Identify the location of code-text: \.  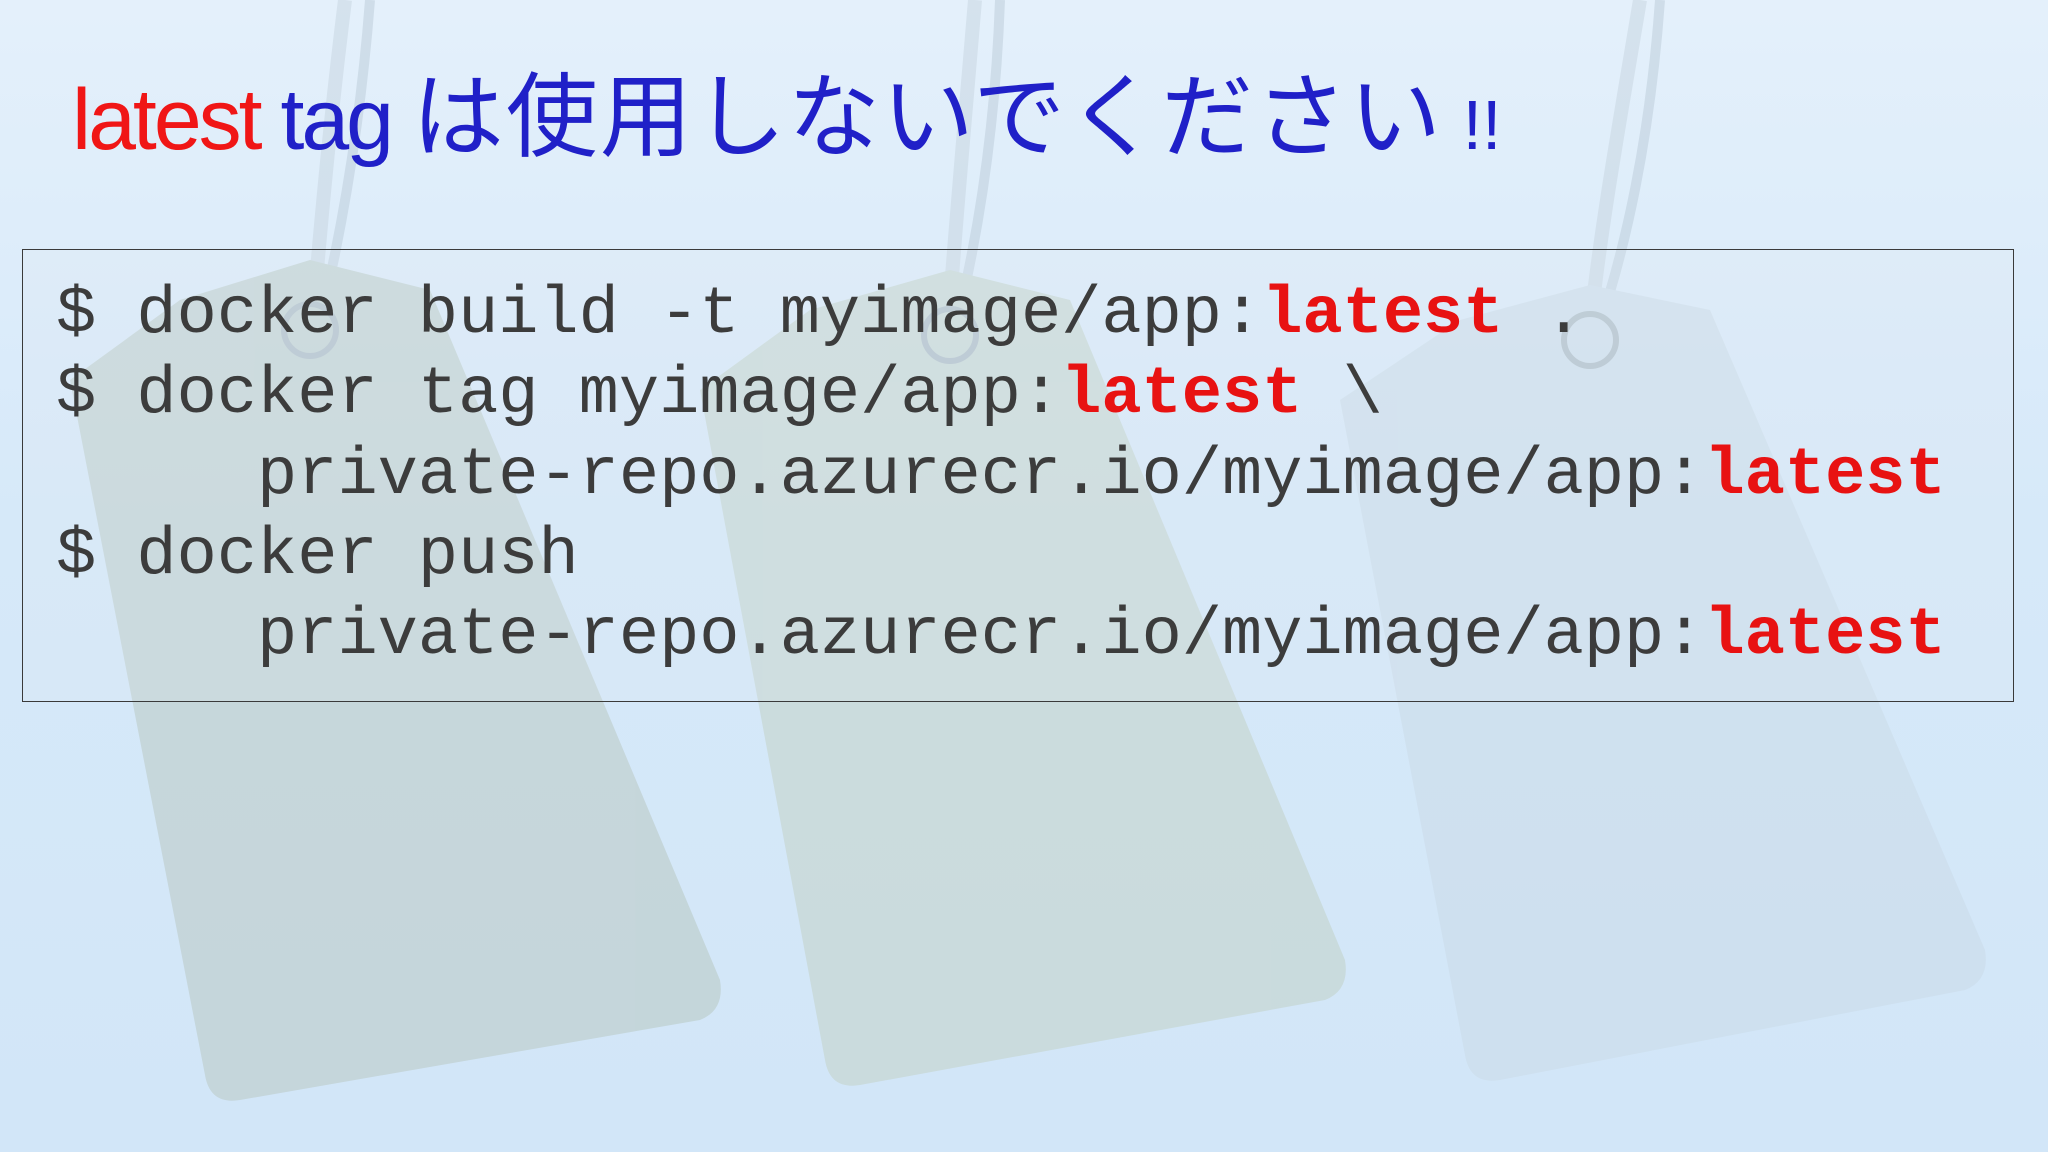
(1342, 395).